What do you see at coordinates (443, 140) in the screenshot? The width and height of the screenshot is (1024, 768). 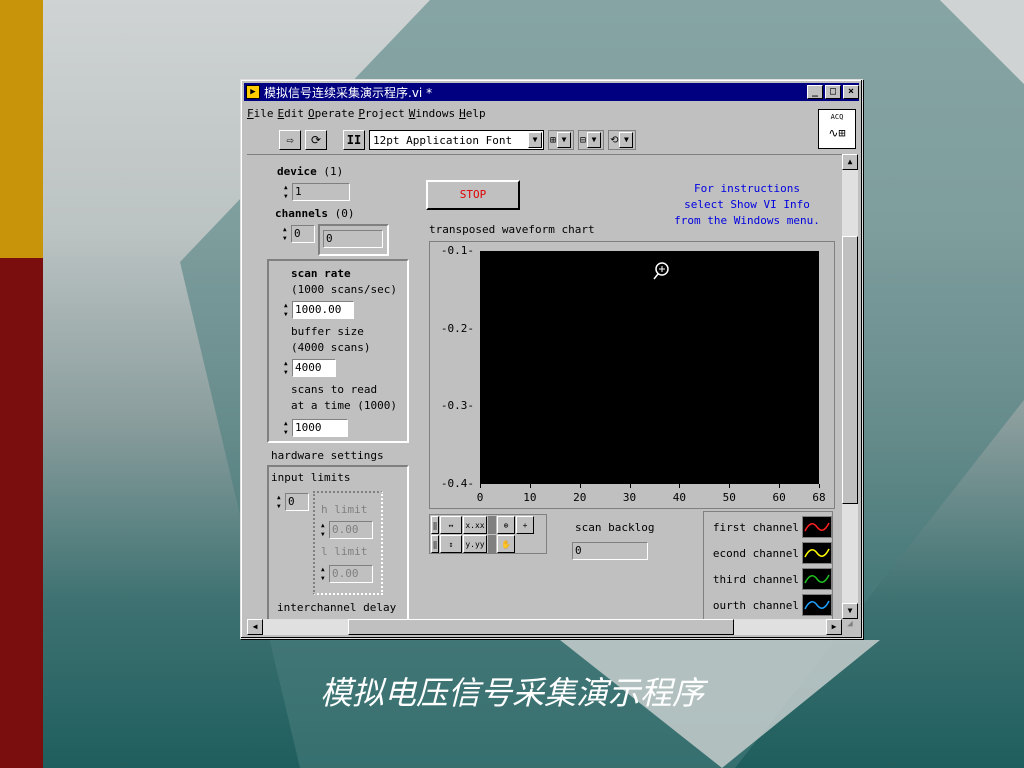 I see `font-select-value: 12pt Application Font` at bounding box center [443, 140].